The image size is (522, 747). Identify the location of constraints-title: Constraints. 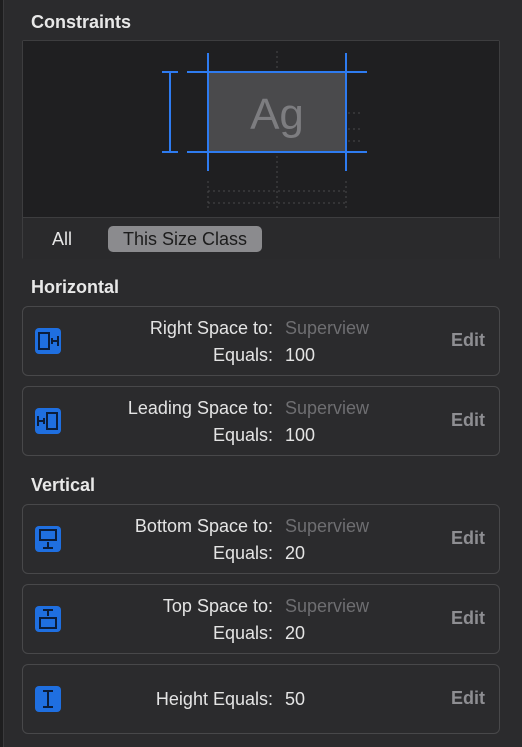
(81, 22).